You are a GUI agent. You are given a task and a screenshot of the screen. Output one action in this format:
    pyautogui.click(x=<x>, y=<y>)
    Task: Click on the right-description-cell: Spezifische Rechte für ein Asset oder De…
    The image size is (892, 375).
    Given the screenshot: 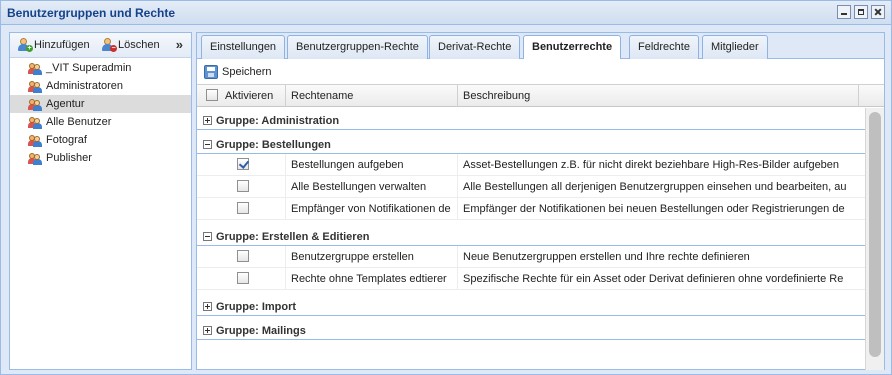 What is the action you would take?
    pyautogui.click(x=653, y=279)
    